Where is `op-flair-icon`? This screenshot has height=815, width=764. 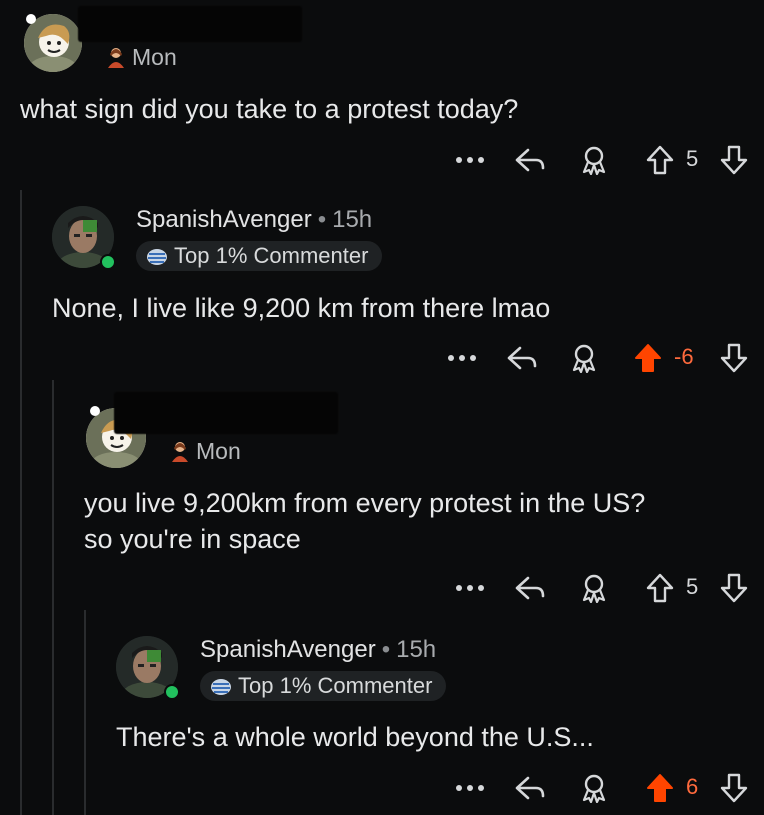 op-flair-icon is located at coordinates (116, 57).